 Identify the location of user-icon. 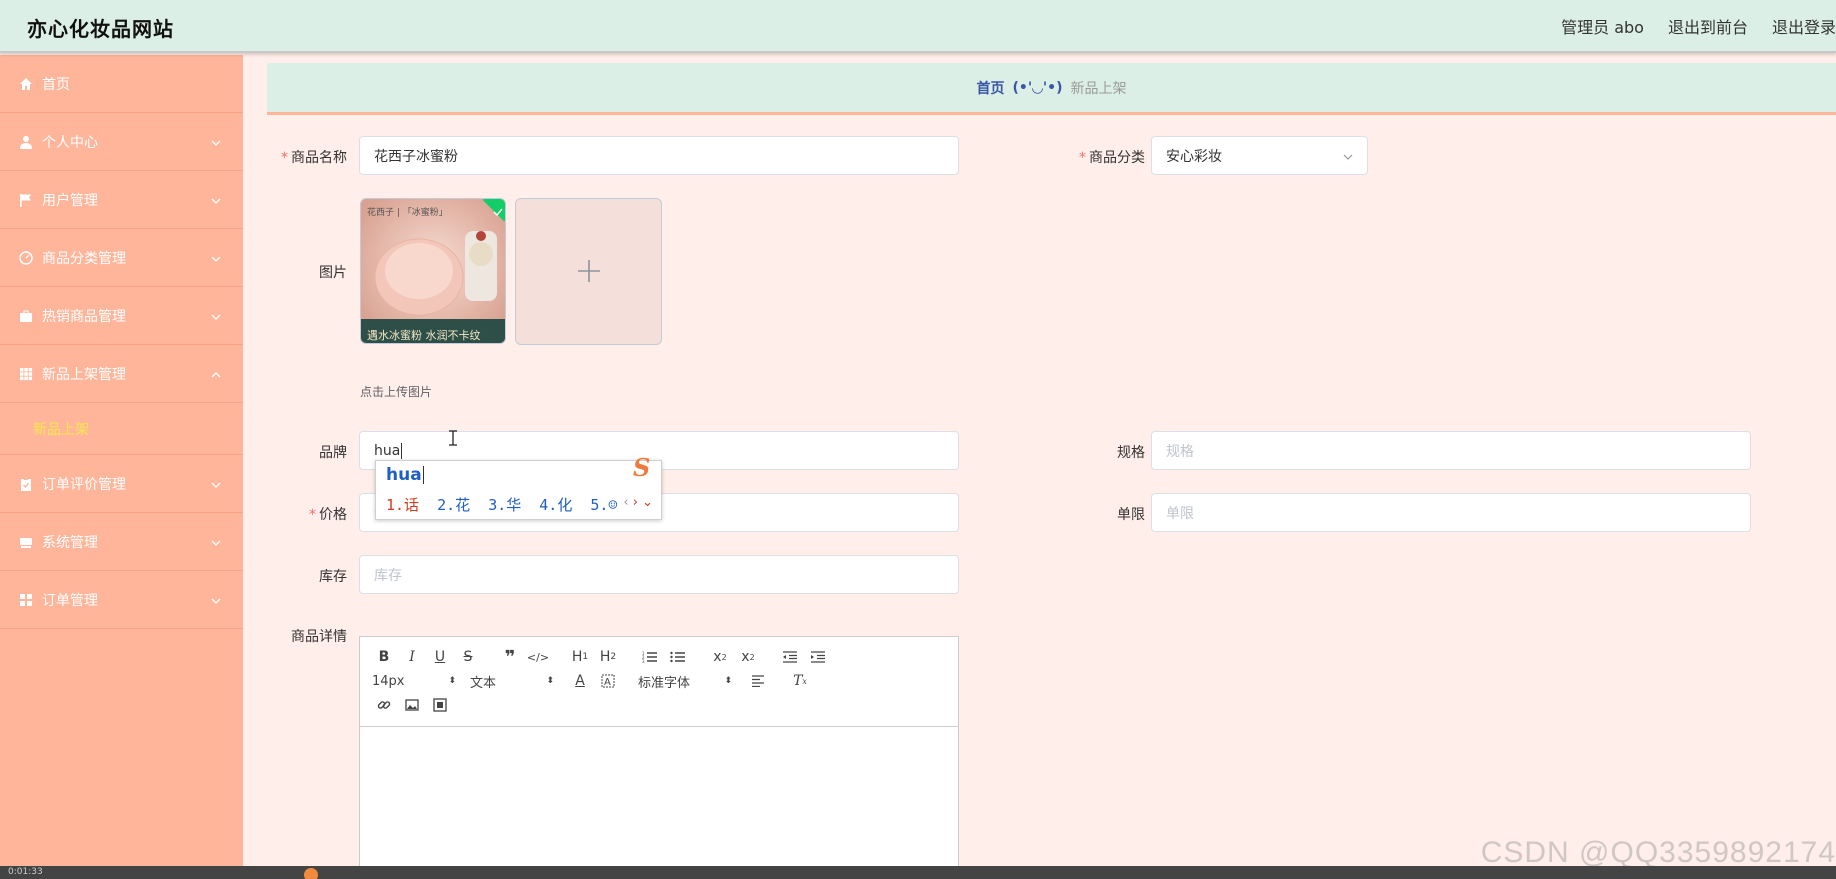
(26, 142).